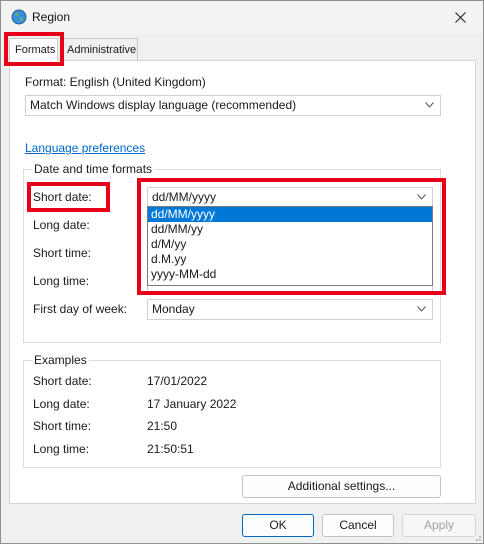  I want to click on dropdown-option: d/M/yy, so click(290, 244).